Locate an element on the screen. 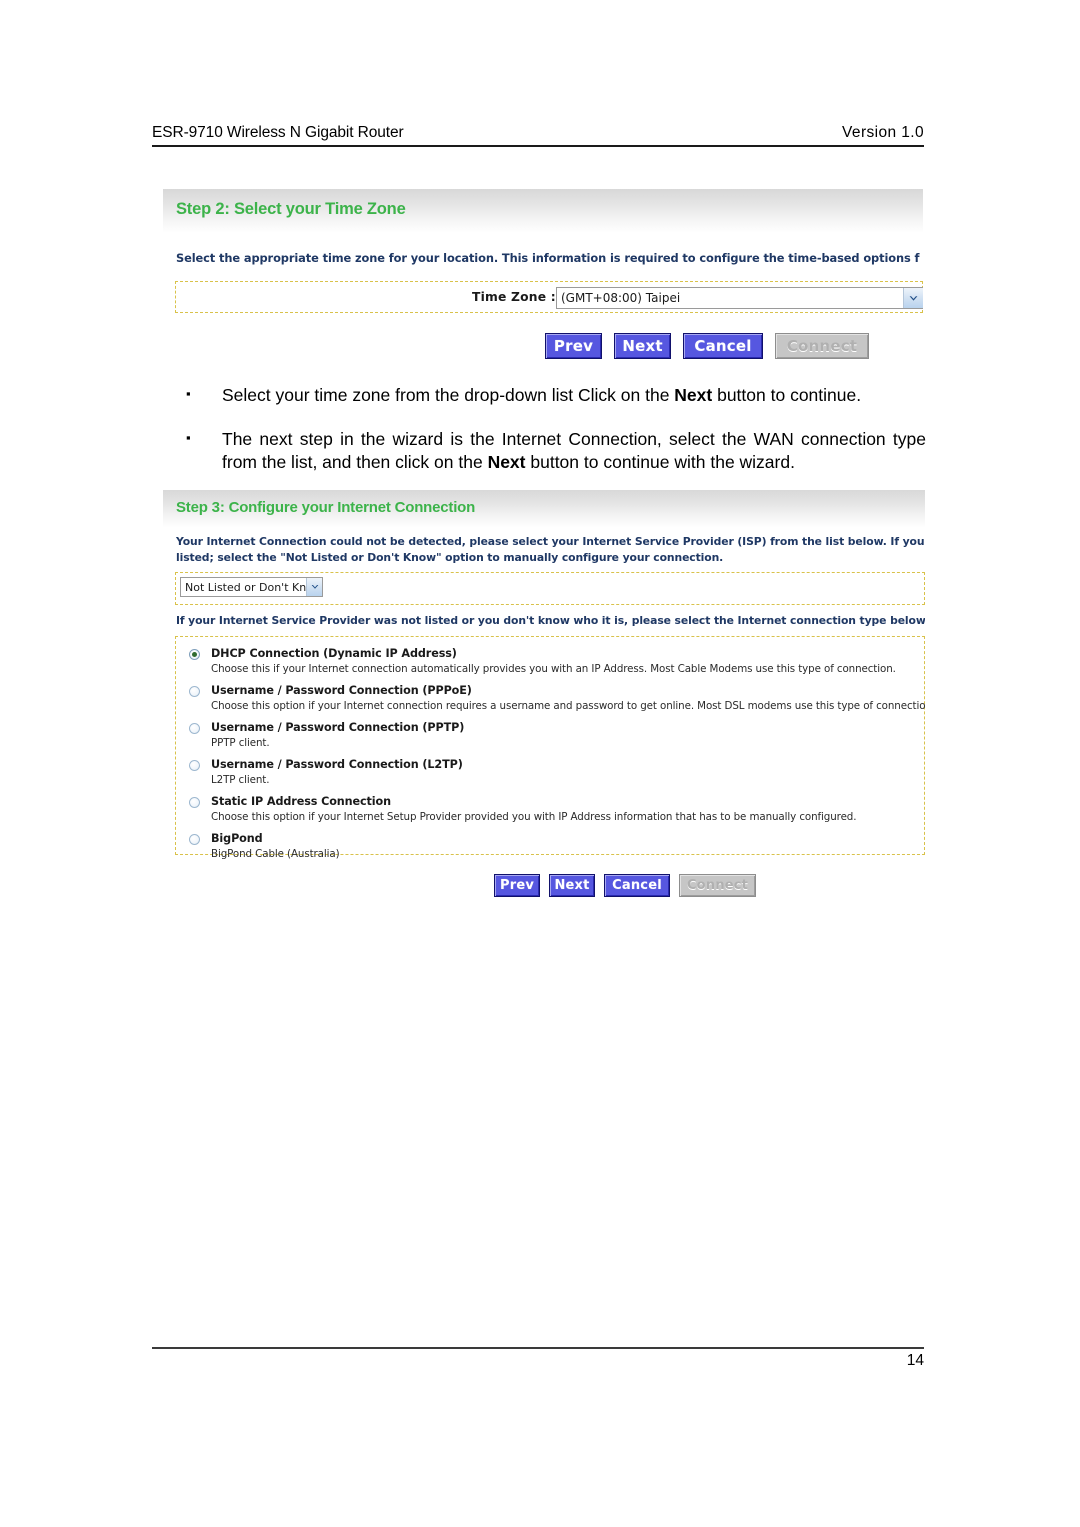  step2-header-band: Step 2: Select your Time Zone is located at coordinates (543, 211).